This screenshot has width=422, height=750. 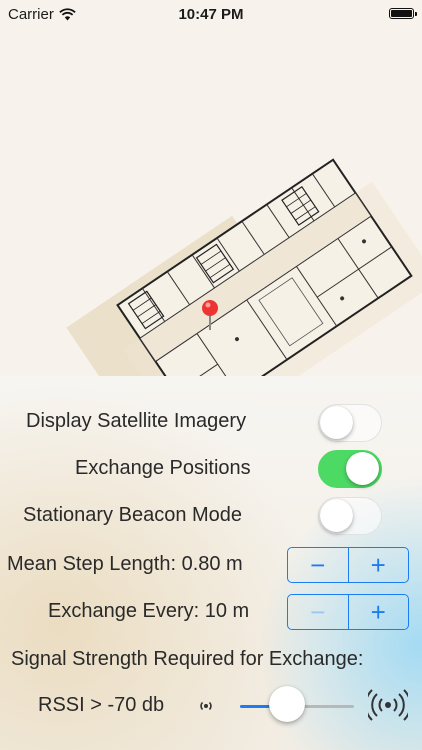 I want to click on rssi-slider-thumb, so click(x=286, y=704).